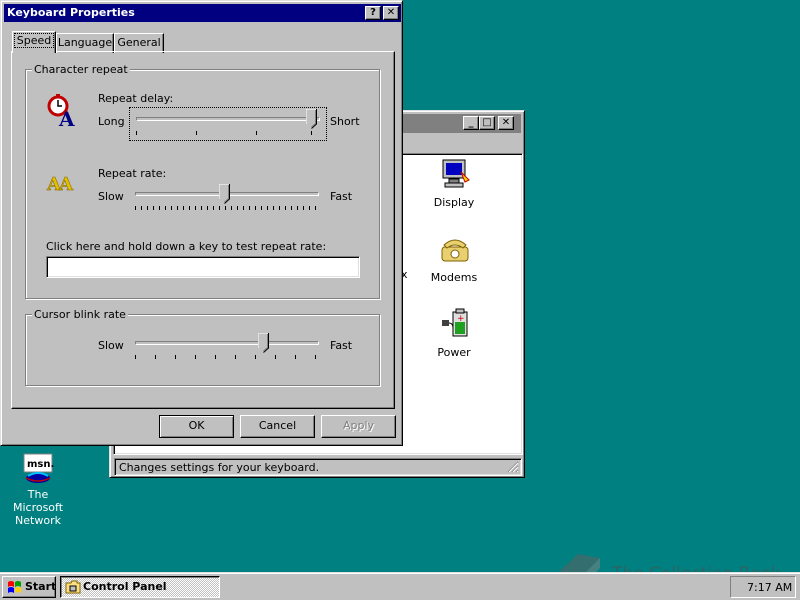 The width and height of the screenshot is (800, 600). What do you see at coordinates (40, 464) in the screenshot?
I see `svg-text: msn.` at bounding box center [40, 464].